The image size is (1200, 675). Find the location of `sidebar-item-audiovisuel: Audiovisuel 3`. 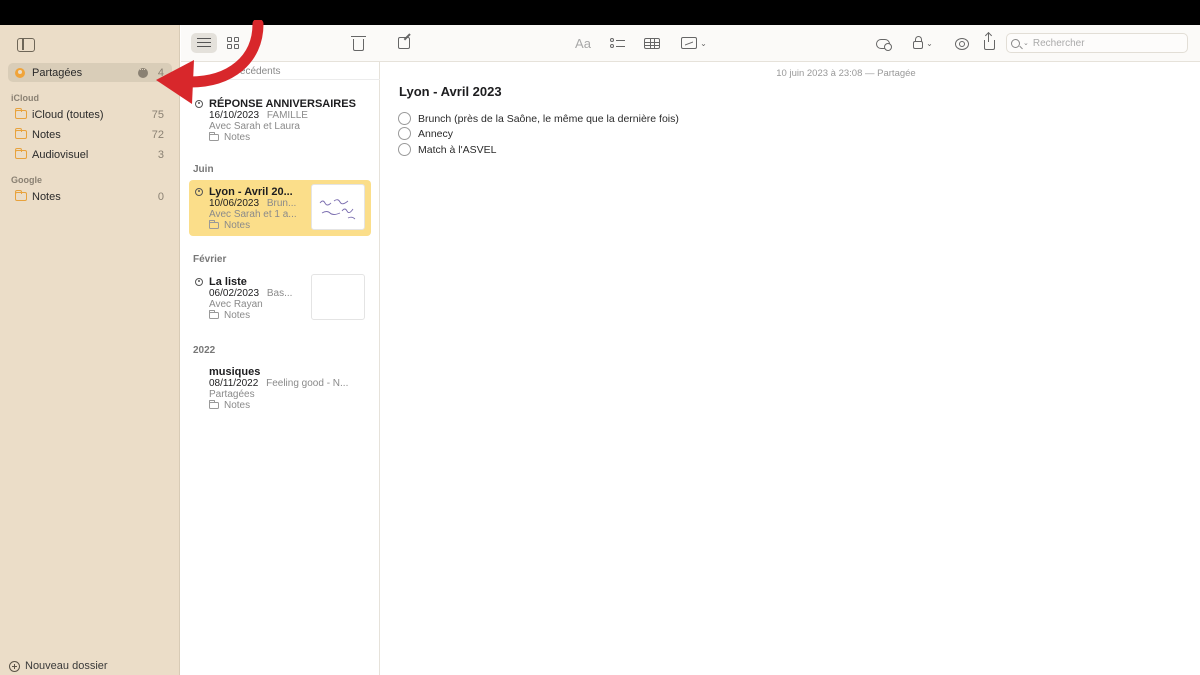

sidebar-item-audiovisuel: Audiovisuel 3 is located at coordinates (90, 154).